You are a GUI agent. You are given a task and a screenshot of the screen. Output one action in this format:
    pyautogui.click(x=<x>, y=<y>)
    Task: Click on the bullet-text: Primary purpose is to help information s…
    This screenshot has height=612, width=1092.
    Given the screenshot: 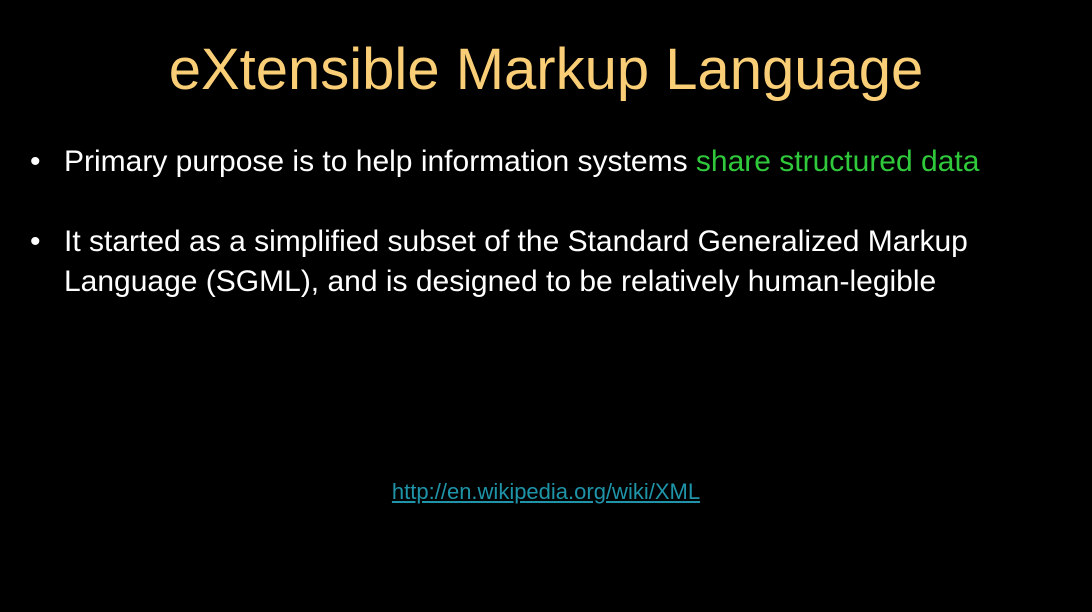 What is the action you would take?
    pyautogui.click(x=380, y=161)
    